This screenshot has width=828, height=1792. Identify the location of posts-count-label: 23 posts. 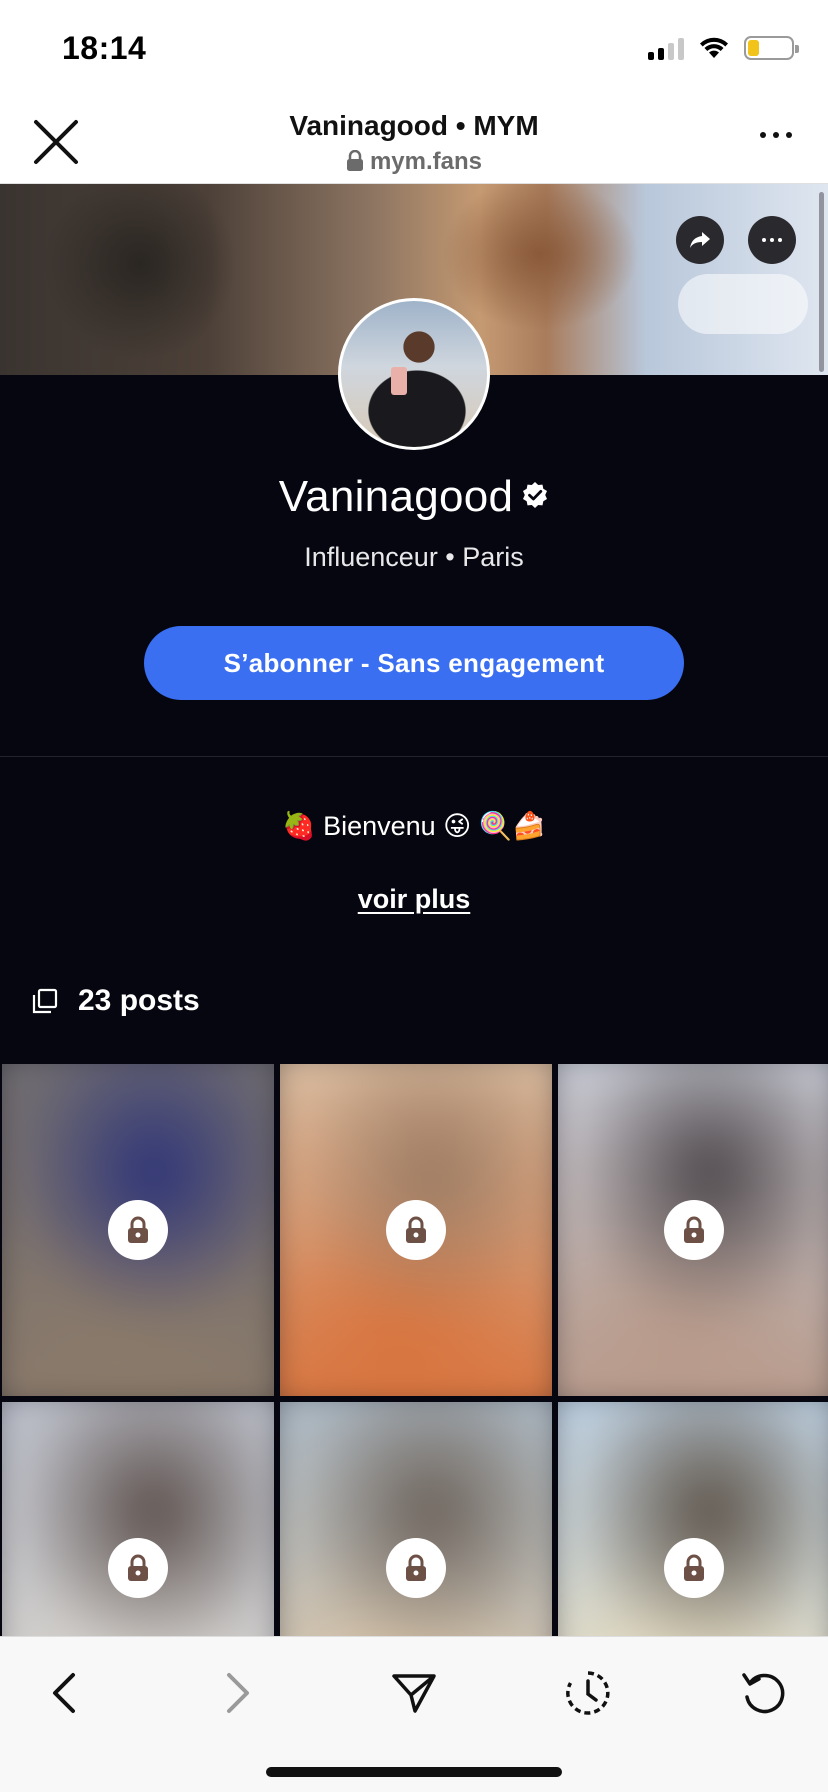
(139, 1000).